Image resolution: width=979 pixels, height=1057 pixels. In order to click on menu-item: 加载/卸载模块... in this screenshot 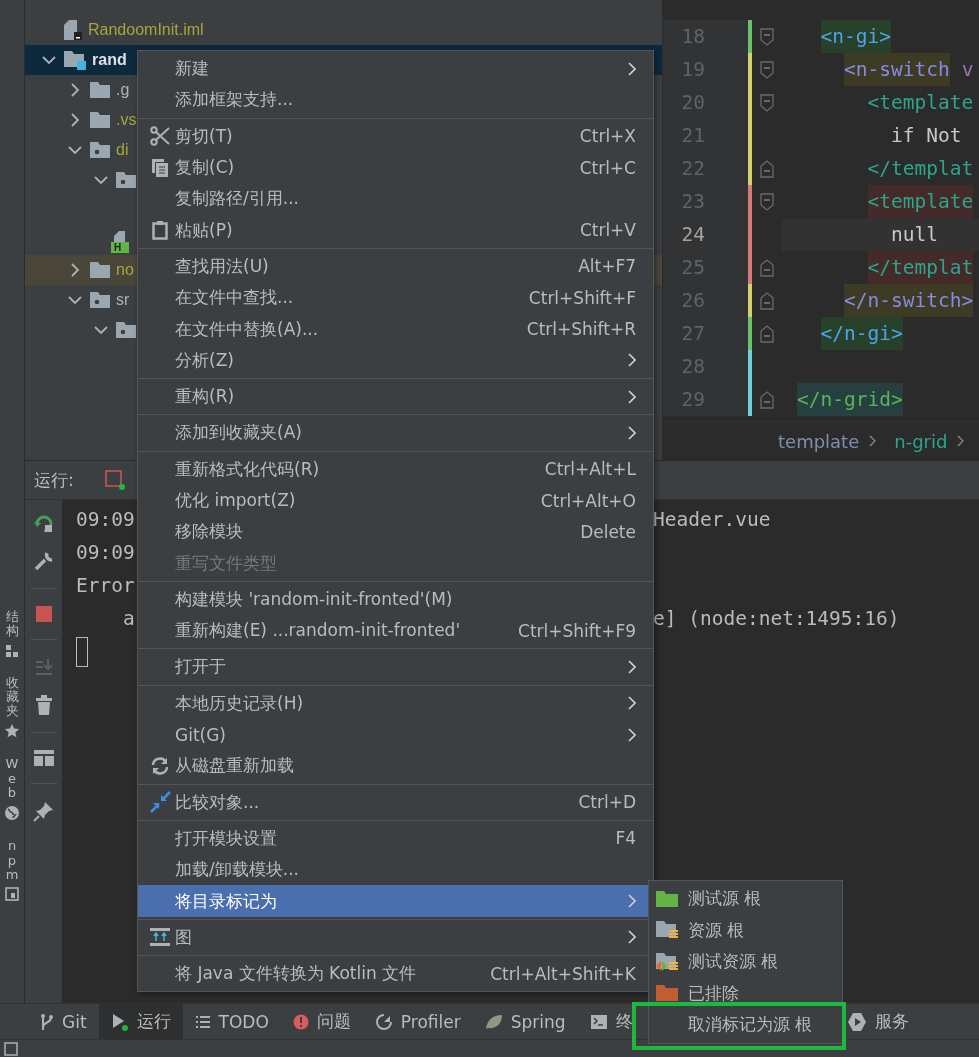, I will do `click(395, 870)`.